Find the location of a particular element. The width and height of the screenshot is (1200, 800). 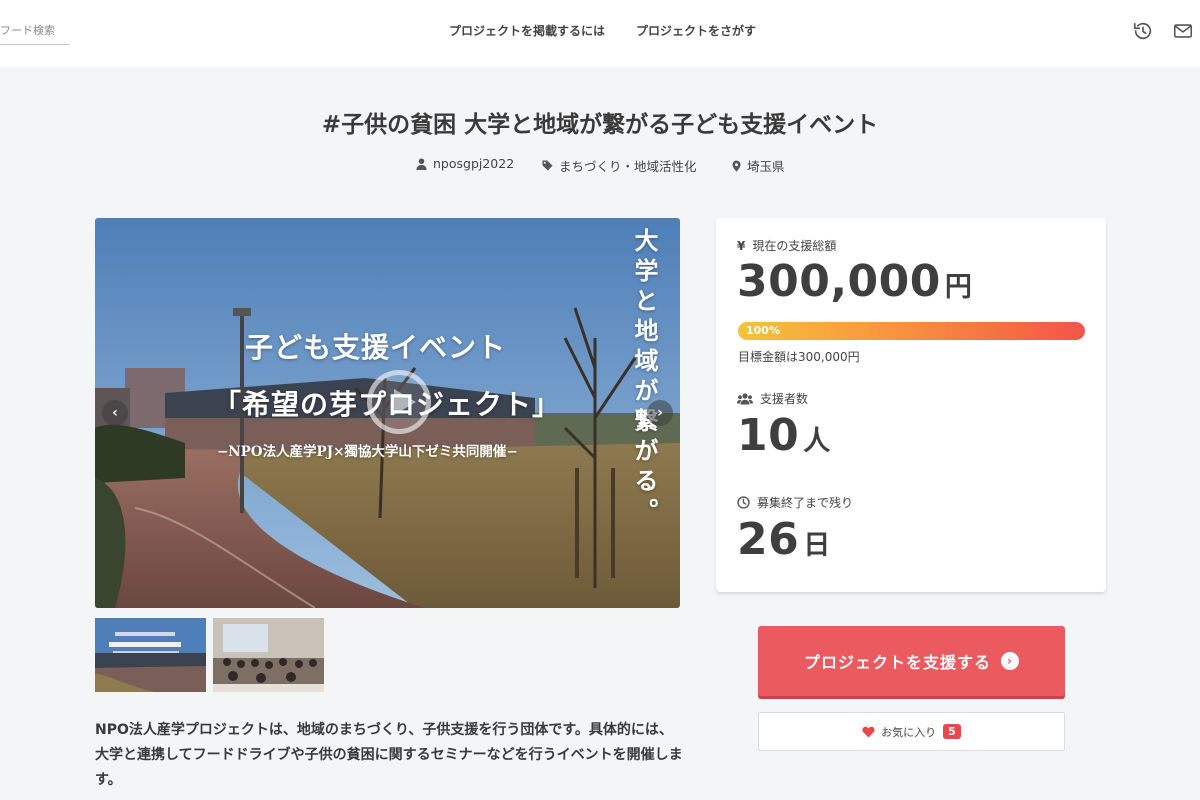

thumbnail-seminar-image is located at coordinates (268, 655).